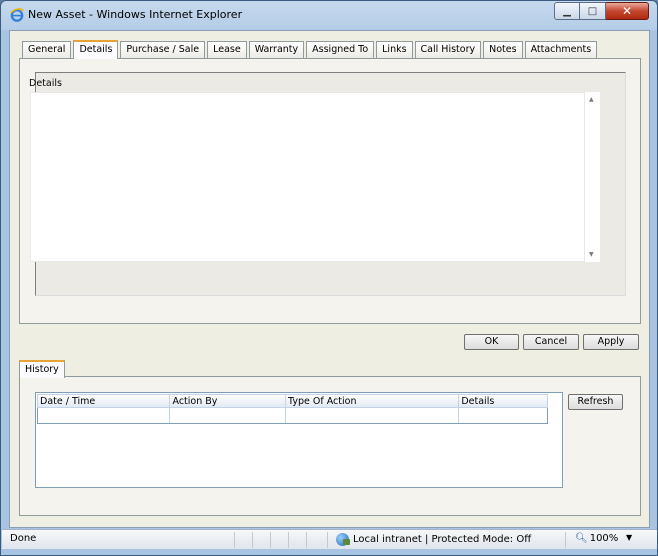 This screenshot has width=658, height=556. I want to click on window-title: New Asset - Windows Internet Explorer, so click(135, 14).